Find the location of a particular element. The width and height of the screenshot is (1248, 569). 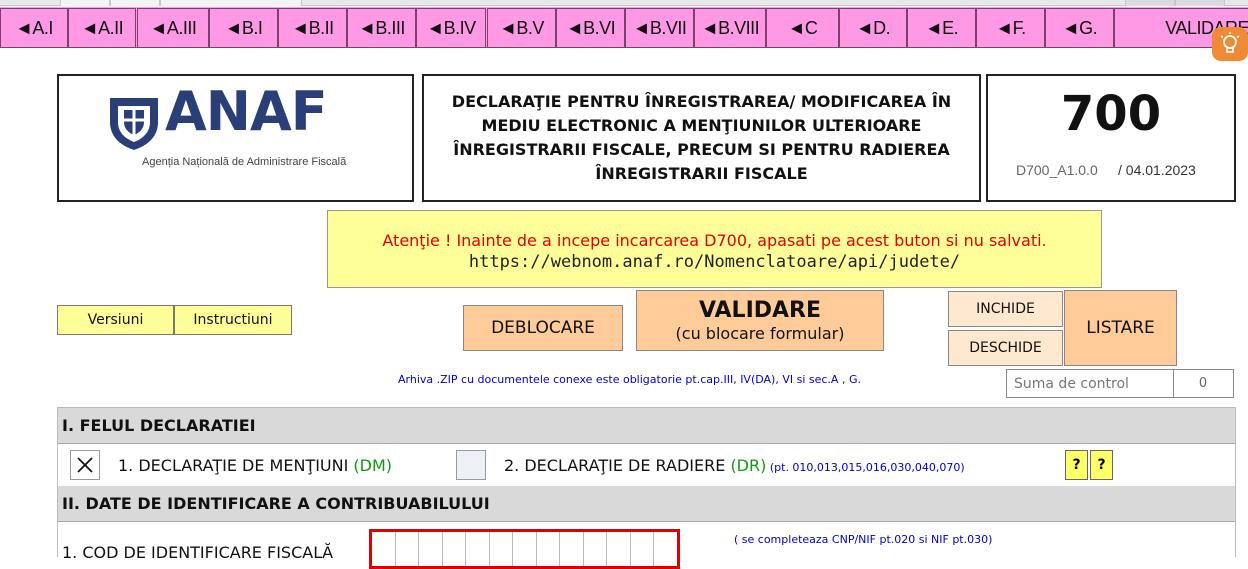

nav-btn-b2: ◄B.II is located at coordinates (312, 28).